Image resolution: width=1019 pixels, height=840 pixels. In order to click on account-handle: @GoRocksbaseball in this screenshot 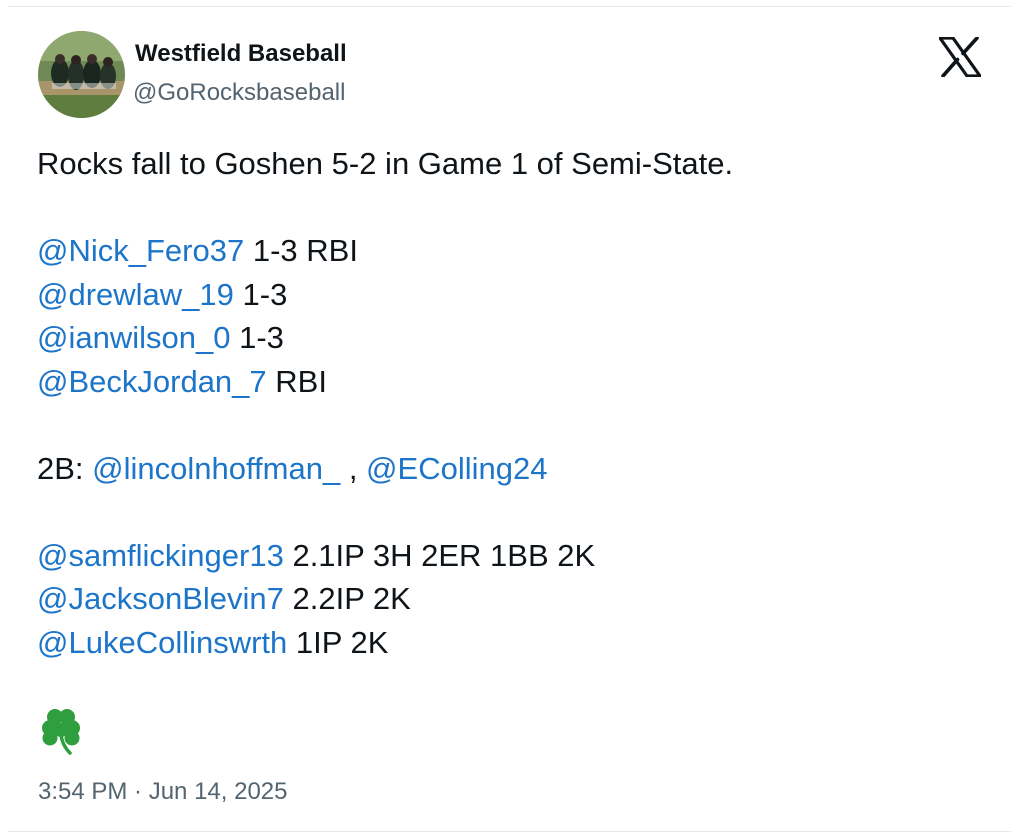, I will do `click(239, 93)`.